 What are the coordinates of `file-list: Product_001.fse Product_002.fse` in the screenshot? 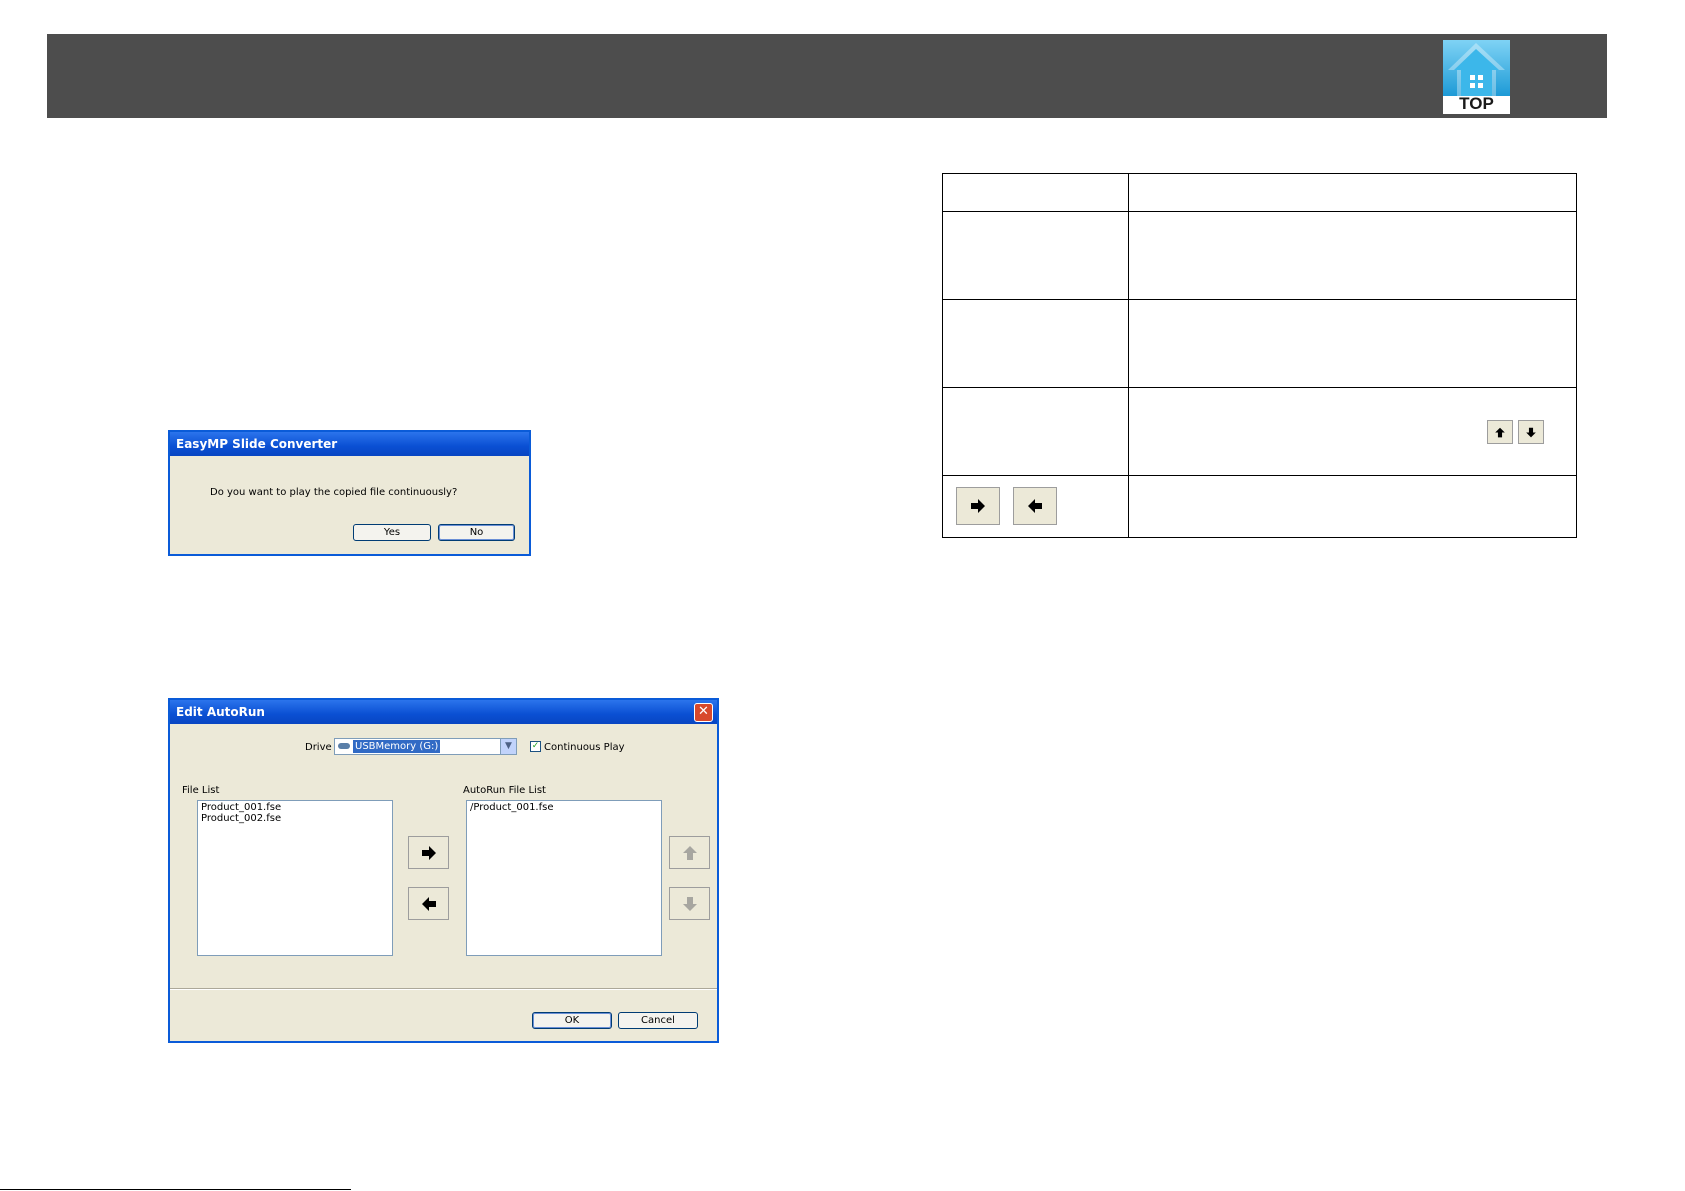 It's located at (295, 878).